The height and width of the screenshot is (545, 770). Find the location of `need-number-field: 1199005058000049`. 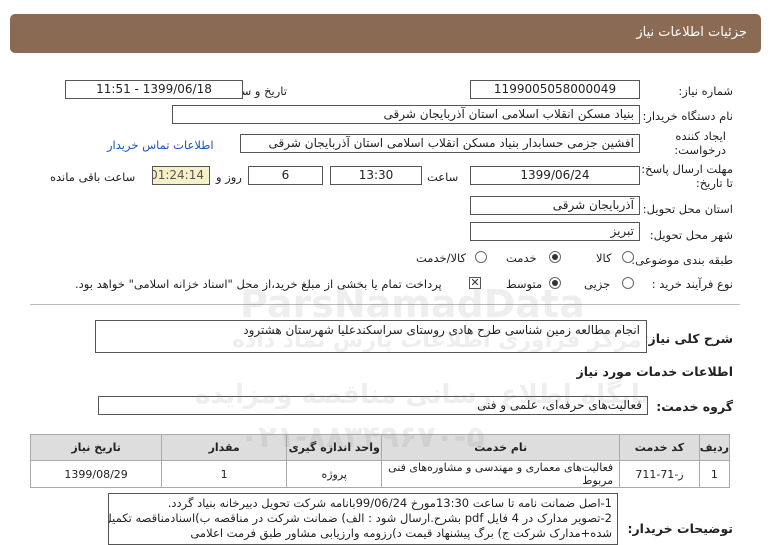

need-number-field: 1199005058000049 is located at coordinates (555, 89).